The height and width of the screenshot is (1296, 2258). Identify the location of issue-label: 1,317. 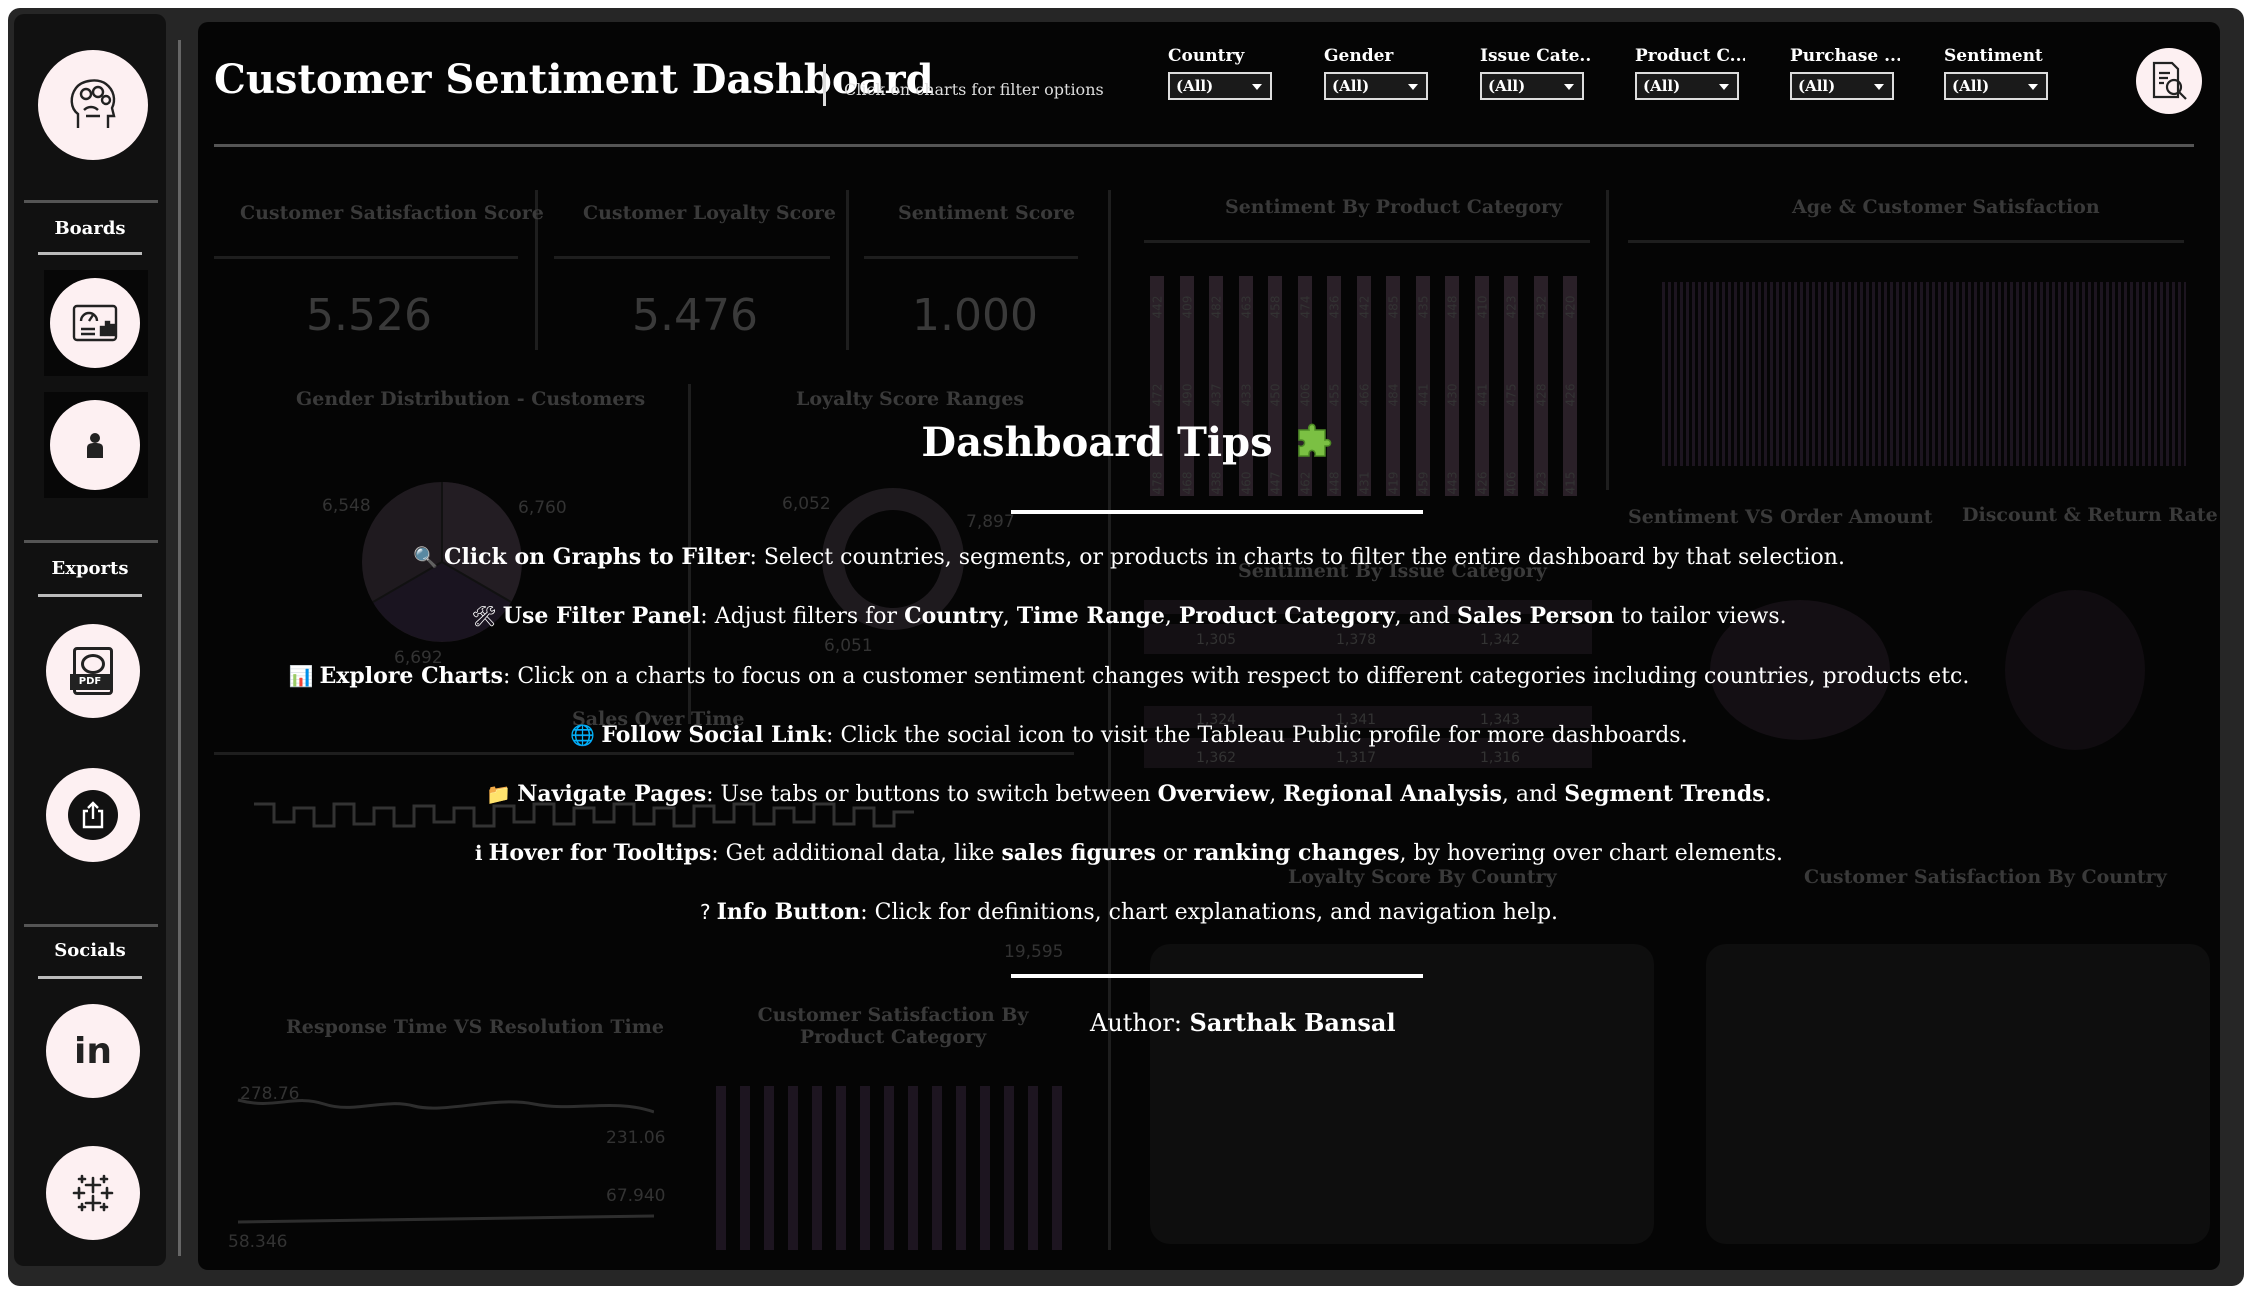
(1356, 758).